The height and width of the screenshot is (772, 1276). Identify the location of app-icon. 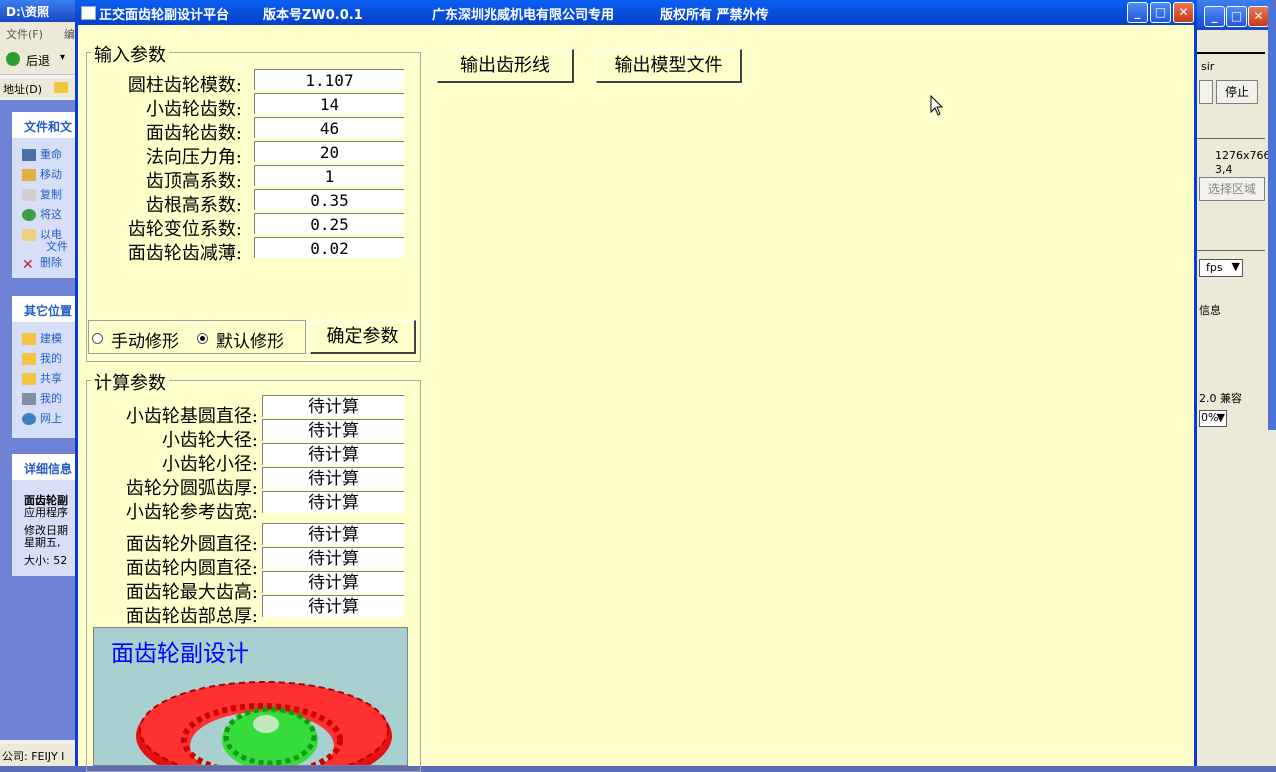
(88, 13).